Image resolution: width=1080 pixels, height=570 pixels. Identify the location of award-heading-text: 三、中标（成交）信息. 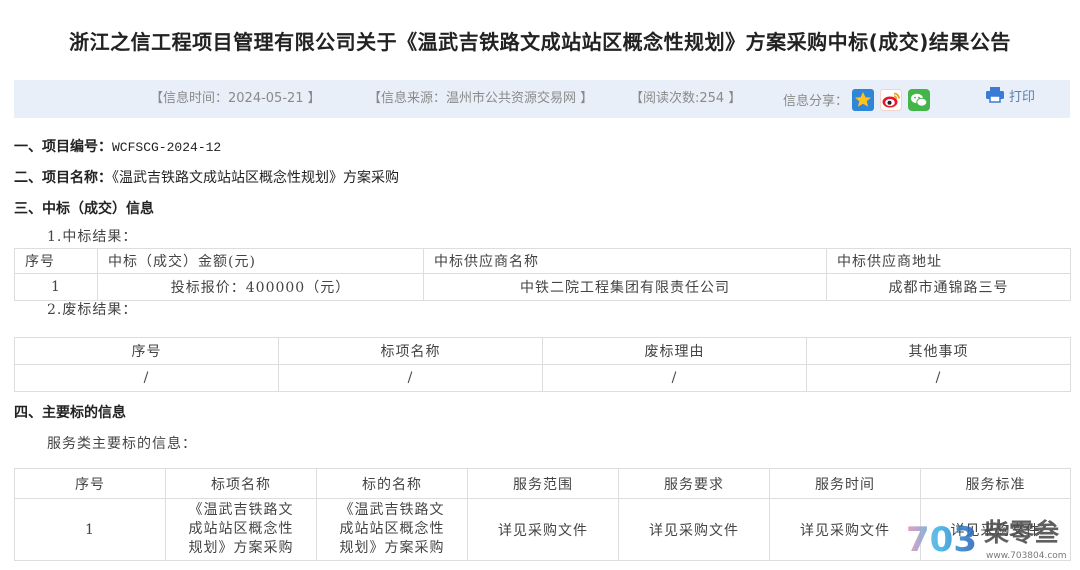
(84, 209).